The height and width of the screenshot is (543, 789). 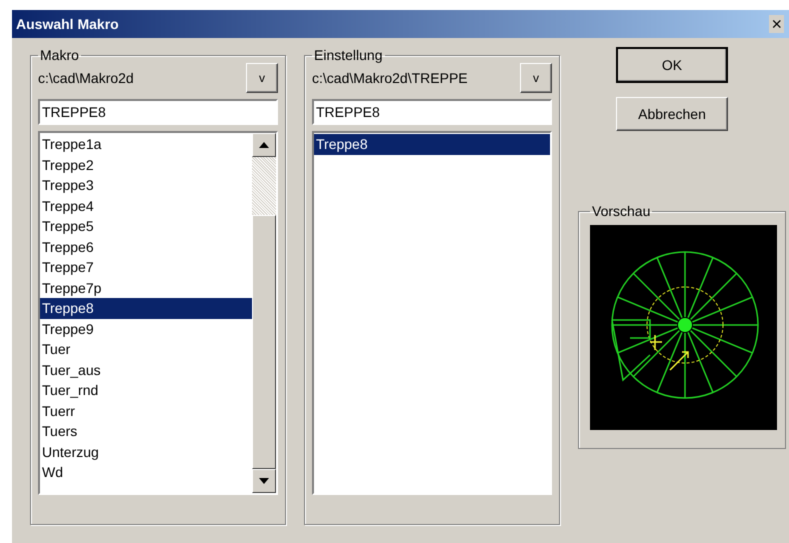 What do you see at coordinates (146, 472) in the screenshot?
I see `list-item: Wd` at bounding box center [146, 472].